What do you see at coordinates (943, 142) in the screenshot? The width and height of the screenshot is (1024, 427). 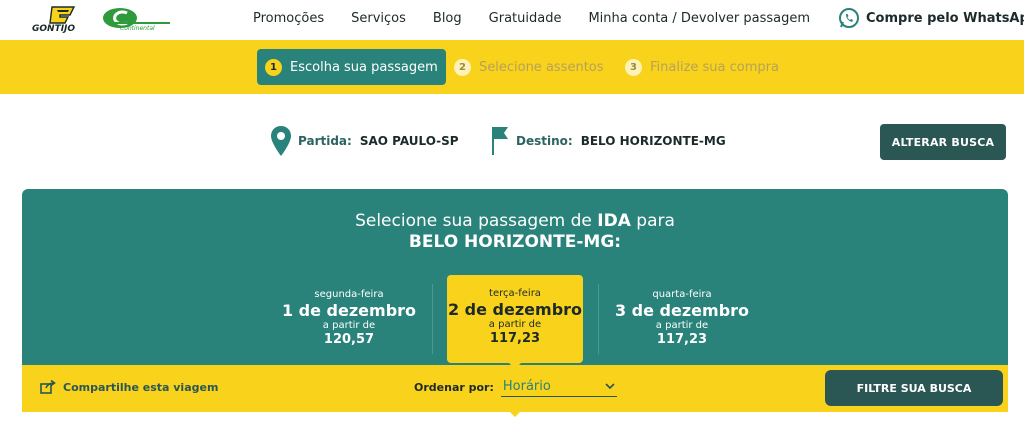 I see `alterar-busca-button: ALTERAR BUSCA` at bounding box center [943, 142].